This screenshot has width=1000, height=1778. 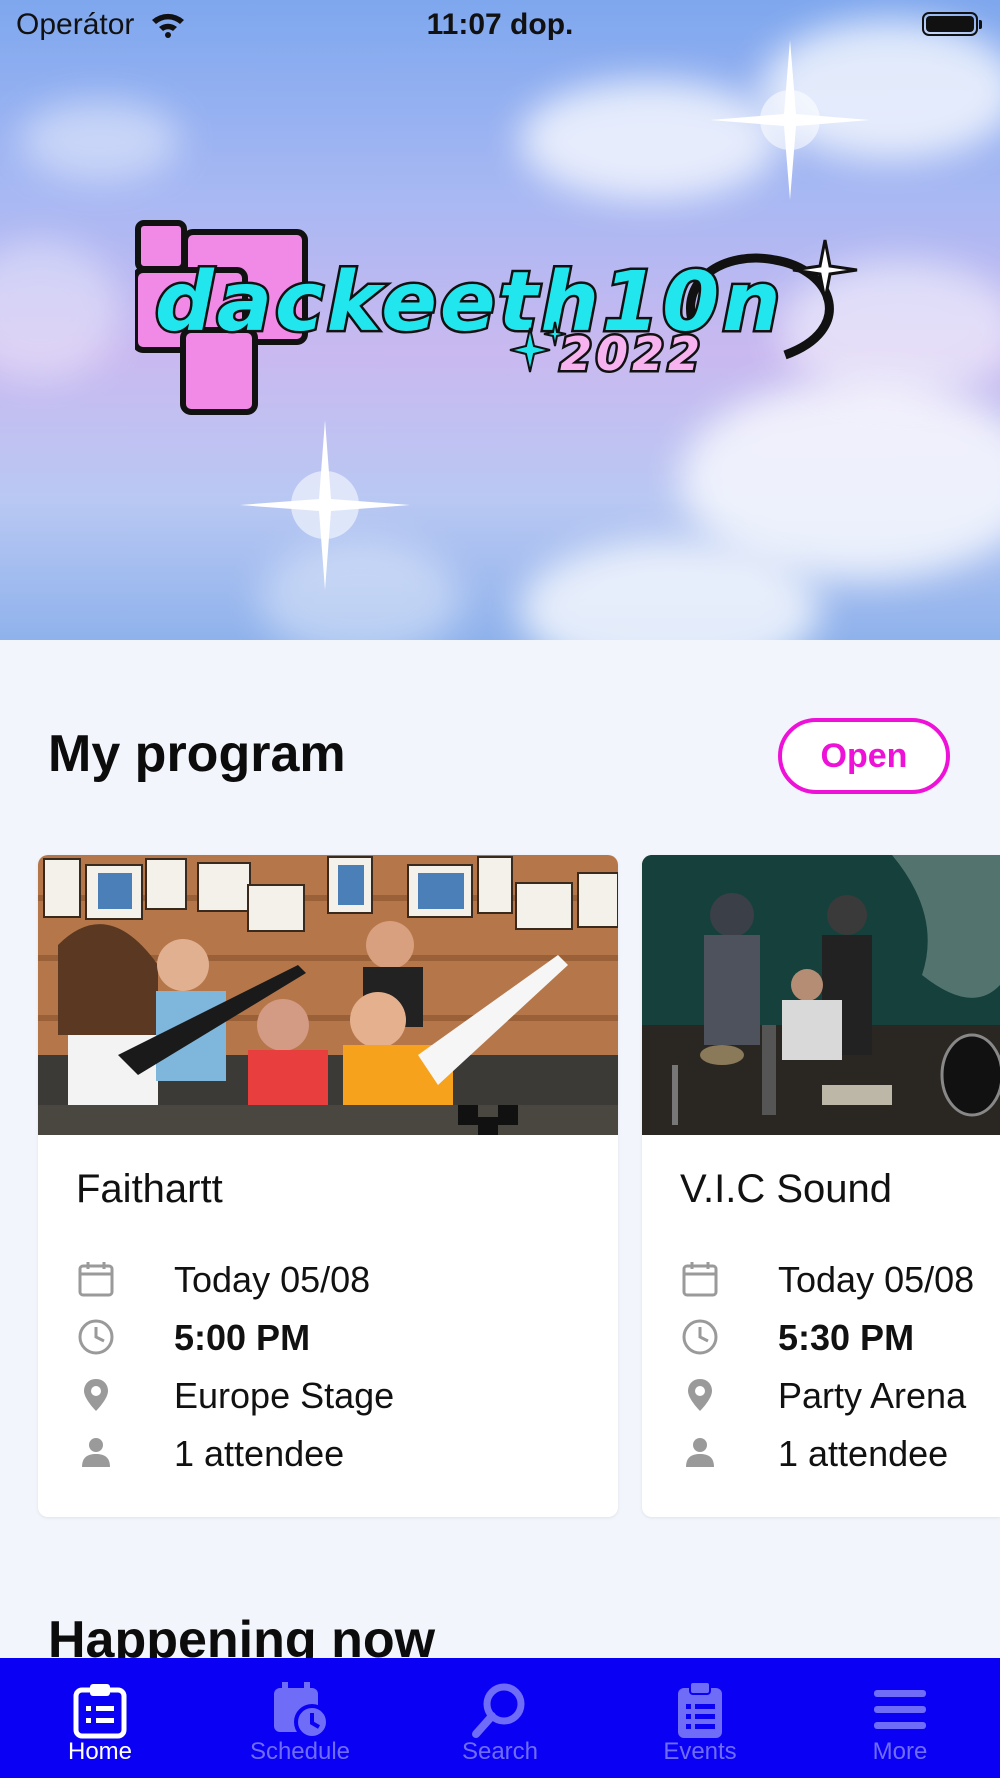 I want to click on location-row: Party Arena, so click(x=840, y=1396).